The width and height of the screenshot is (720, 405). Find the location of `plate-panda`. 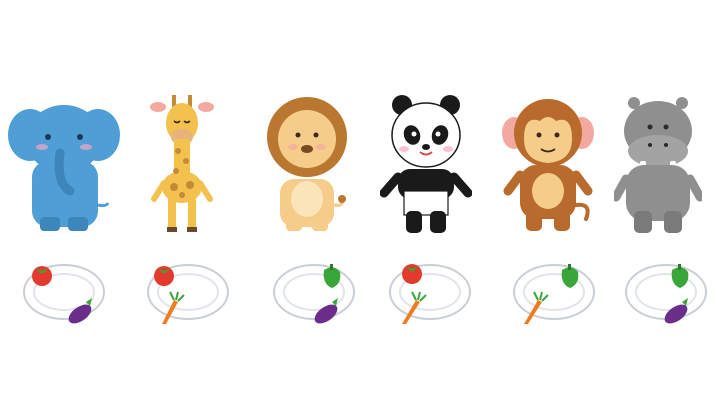

plate-panda is located at coordinates (430, 294).